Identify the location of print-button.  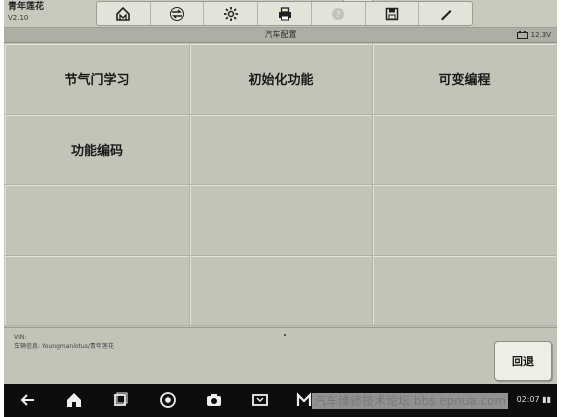
(285, 13).